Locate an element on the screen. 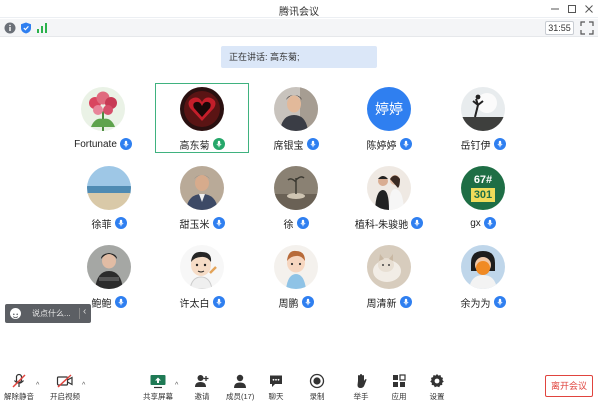  video-options-chevron-icon: ^ is located at coordinates (83, 385).